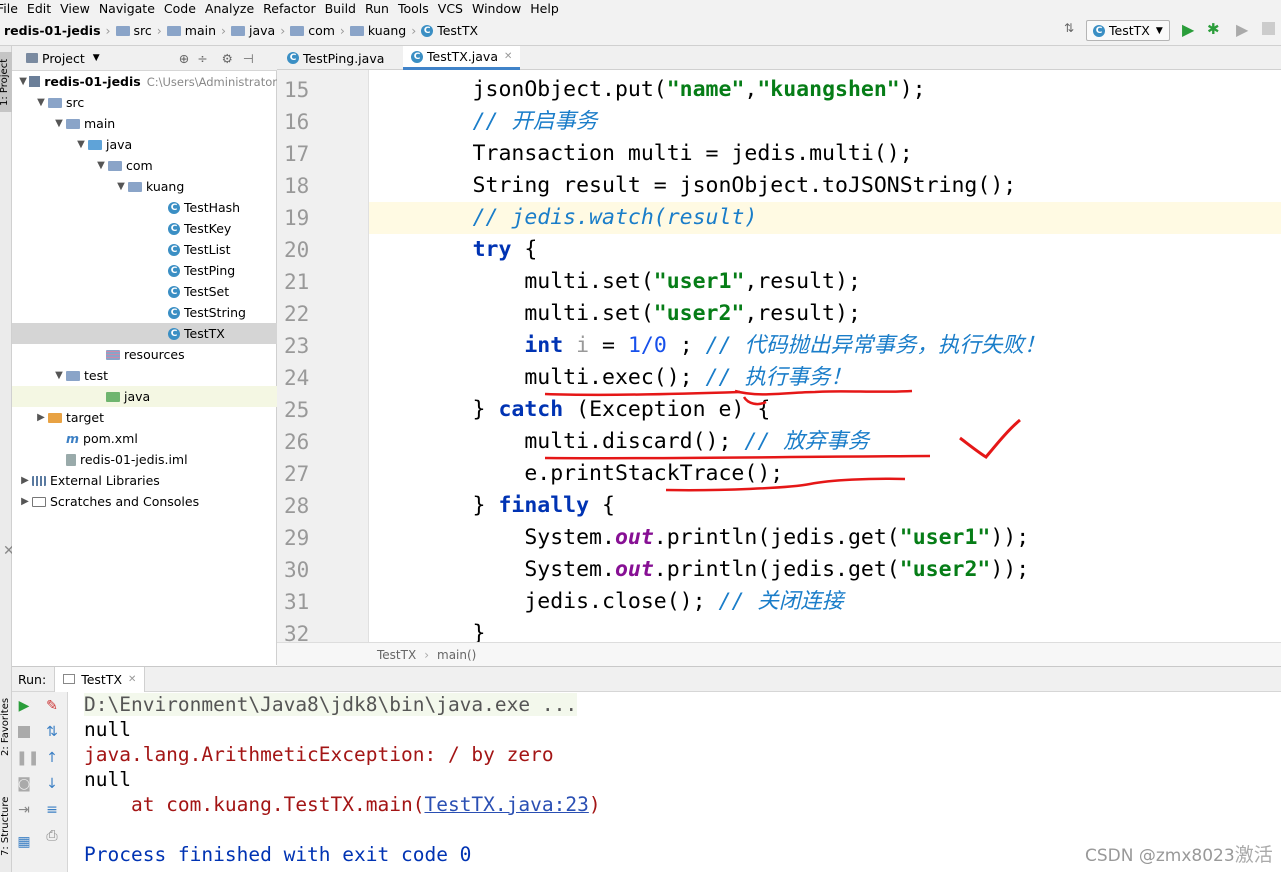  What do you see at coordinates (52, 784) in the screenshot?
I see `down-arrow-icon: ↓` at bounding box center [52, 784].